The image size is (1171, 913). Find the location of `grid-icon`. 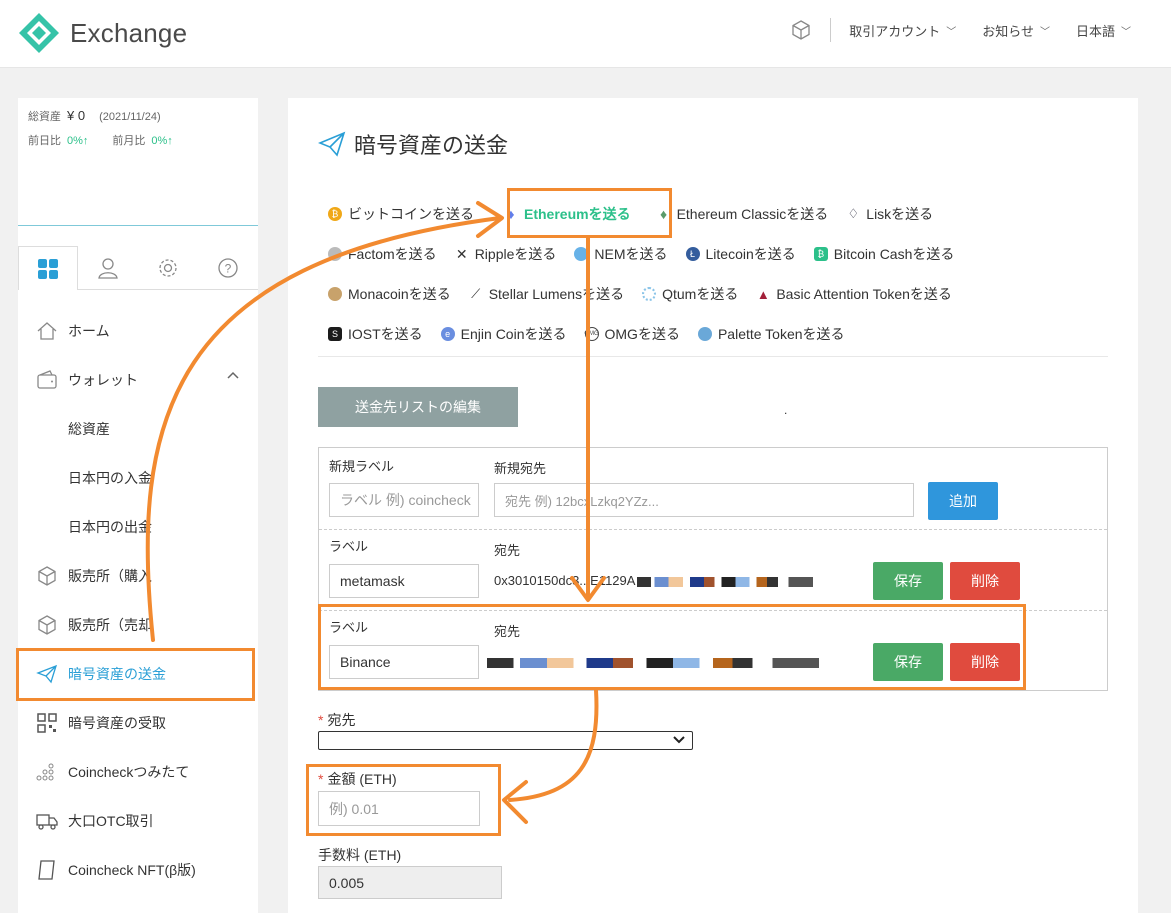

grid-icon is located at coordinates (48, 268).